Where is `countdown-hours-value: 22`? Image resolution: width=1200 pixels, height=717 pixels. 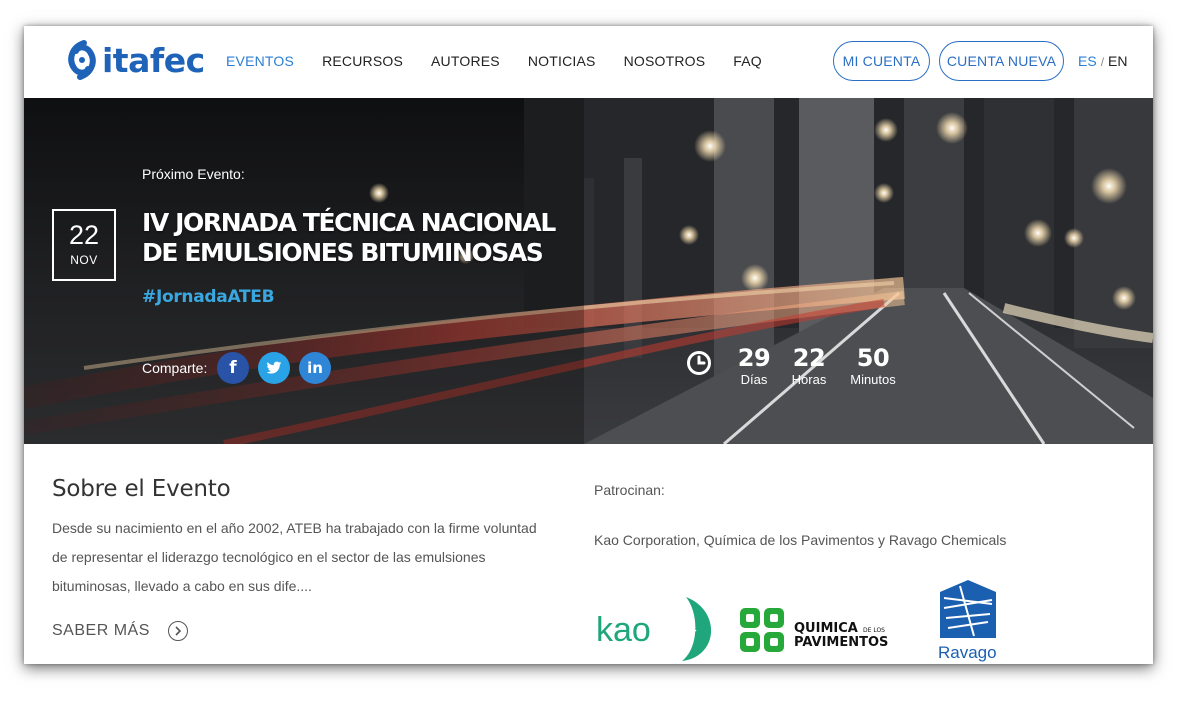
countdown-hours-value: 22 is located at coordinates (809, 358).